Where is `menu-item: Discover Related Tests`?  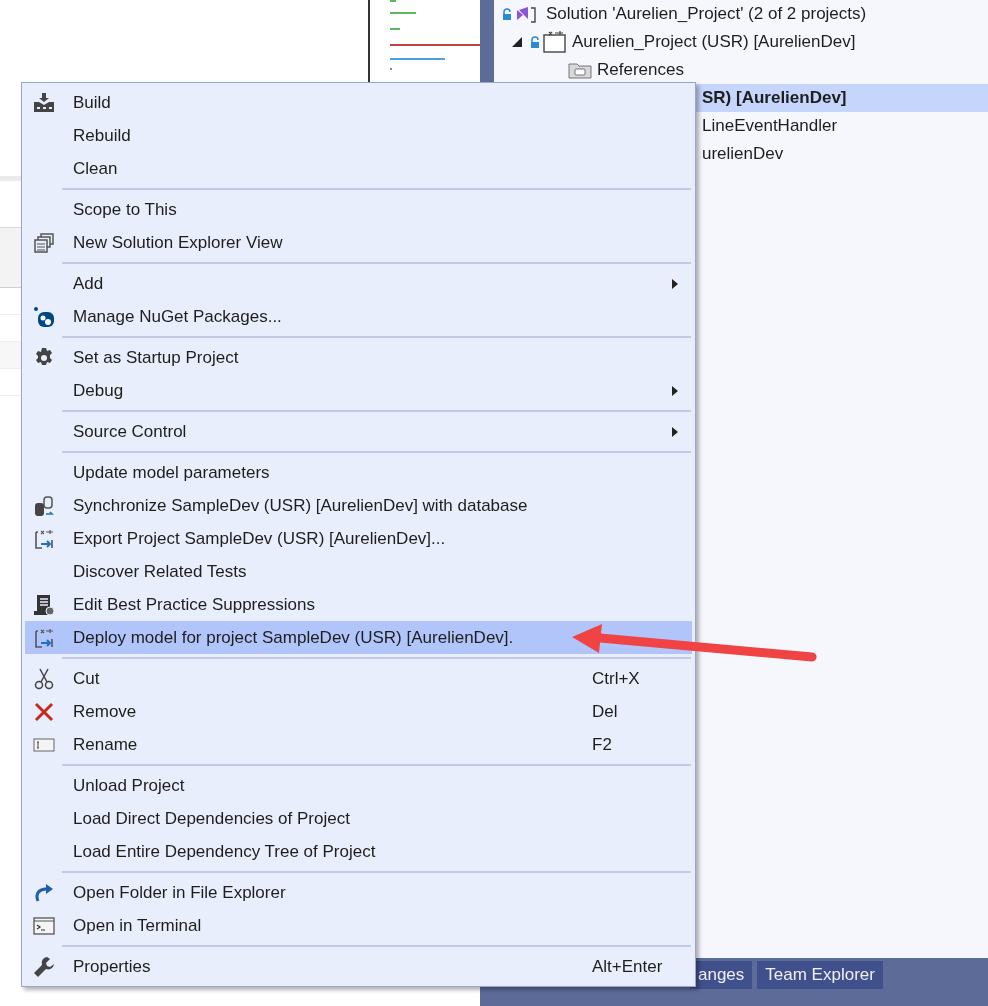 menu-item: Discover Related Tests is located at coordinates (358, 571).